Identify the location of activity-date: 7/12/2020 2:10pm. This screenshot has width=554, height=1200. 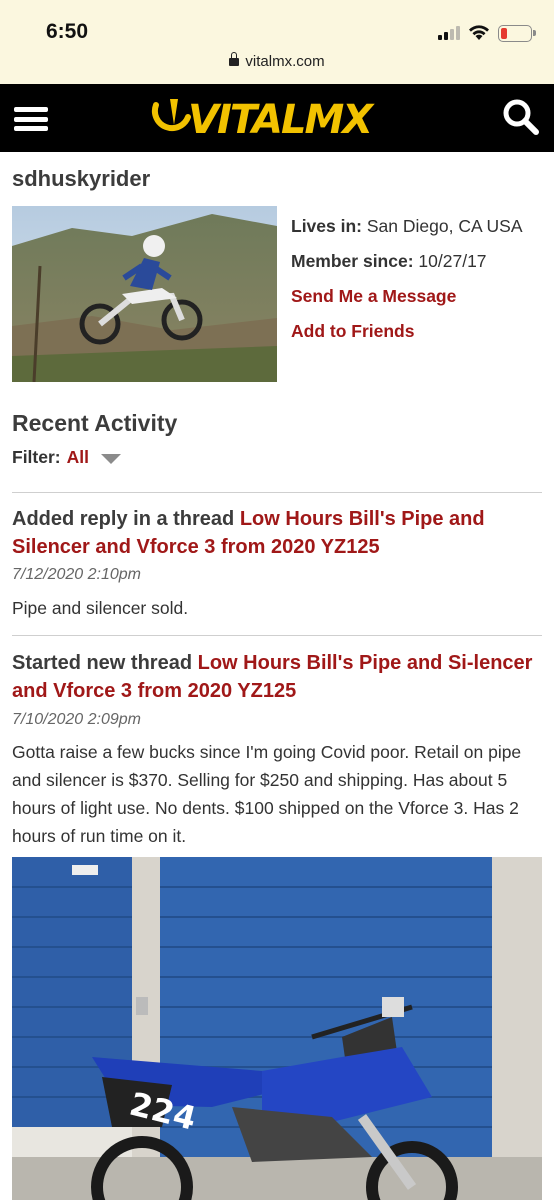
(76, 574).